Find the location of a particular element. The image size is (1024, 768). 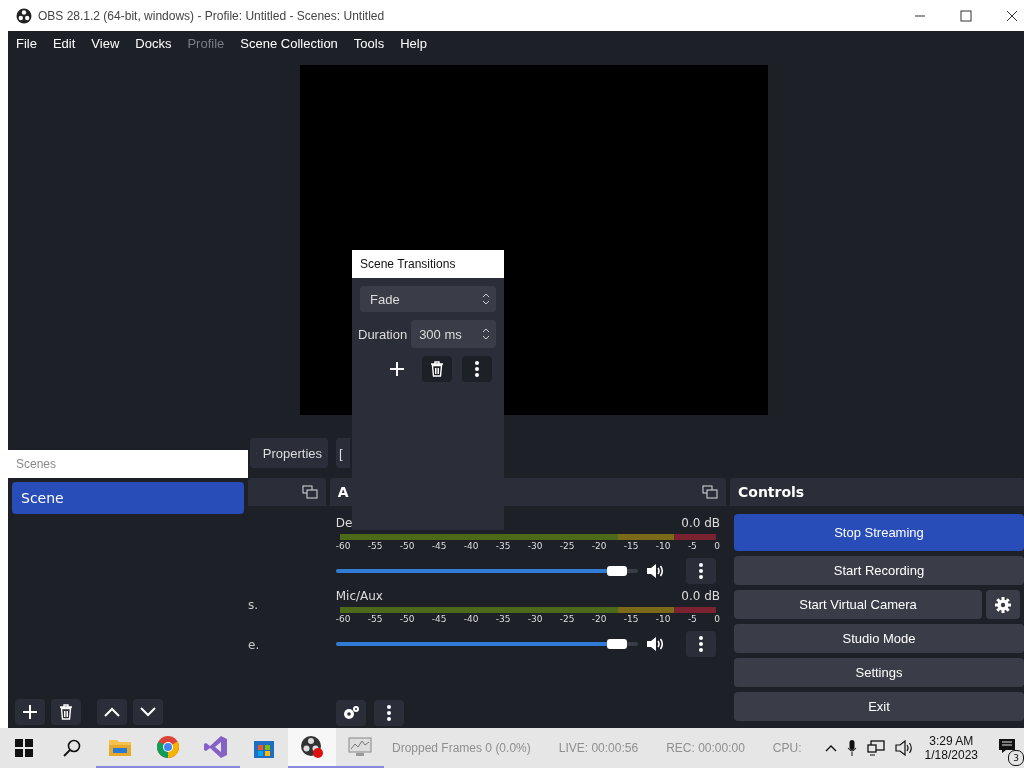

notification-icon is located at coordinates (1007, 746).